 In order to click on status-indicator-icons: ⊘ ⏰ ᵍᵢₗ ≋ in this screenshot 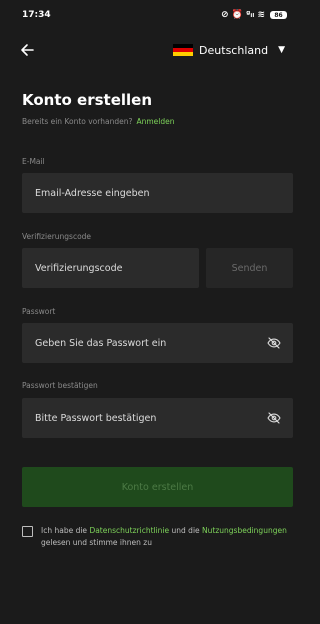, I will do `click(243, 15)`.